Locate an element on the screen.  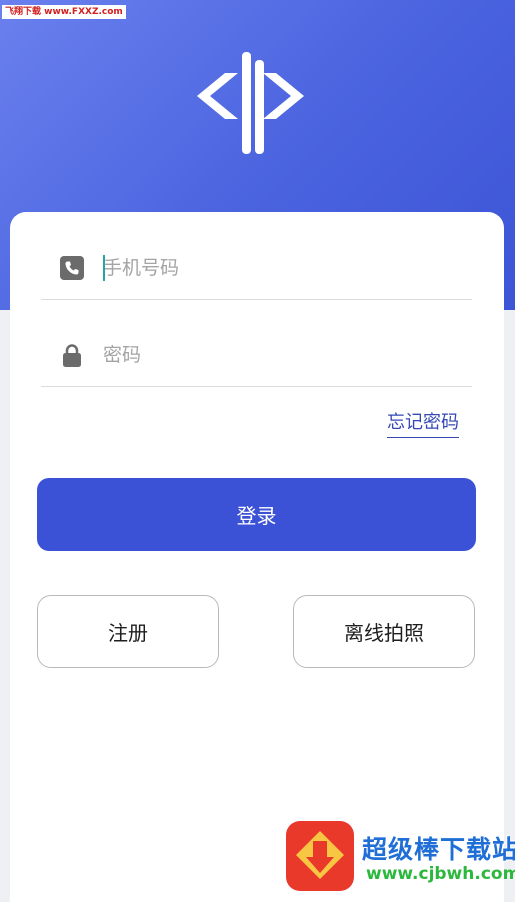
bottom-watermark-url: www.cjbwh.com is located at coordinates (440, 874).